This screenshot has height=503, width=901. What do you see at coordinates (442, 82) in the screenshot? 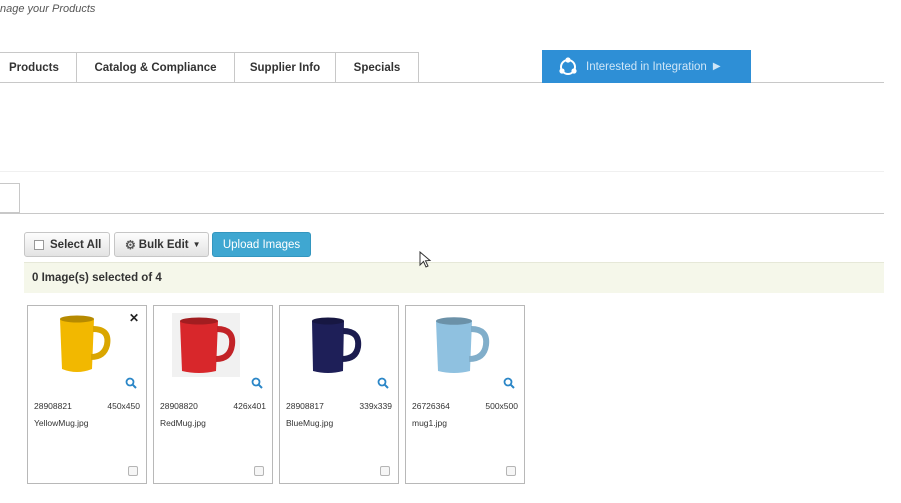
I see `tabs-divider` at bounding box center [442, 82].